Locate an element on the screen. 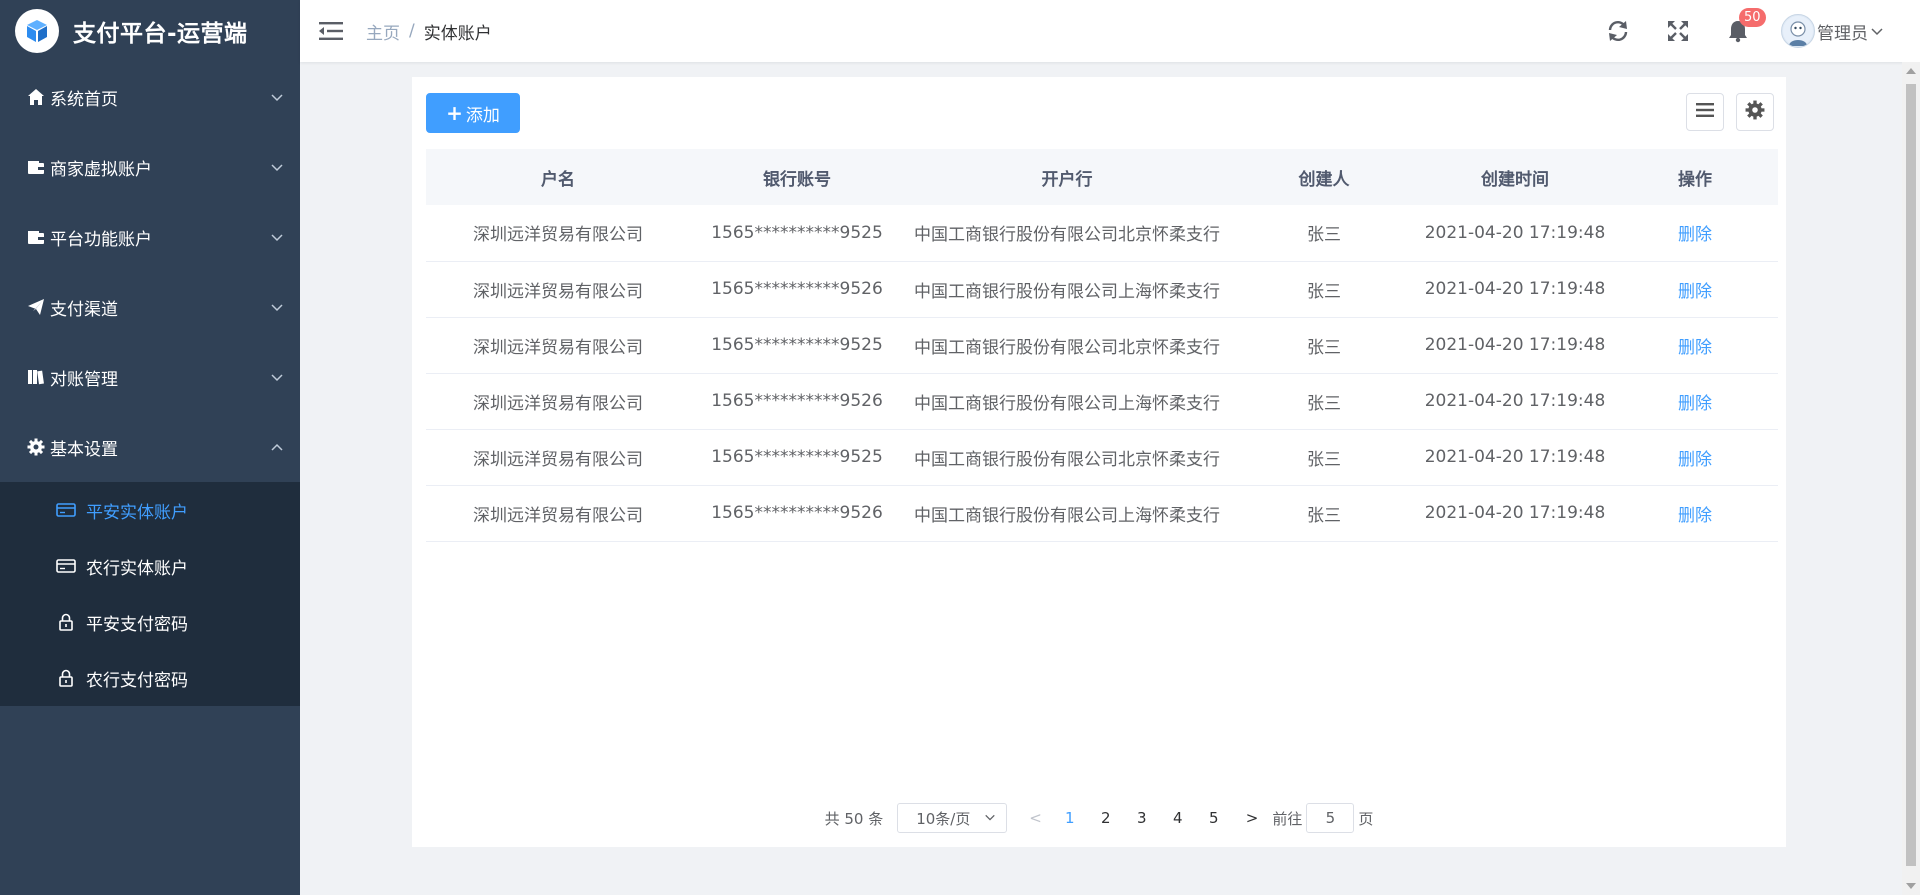 The image size is (1920, 895). breadcrumb-home: 主页 is located at coordinates (383, 31).